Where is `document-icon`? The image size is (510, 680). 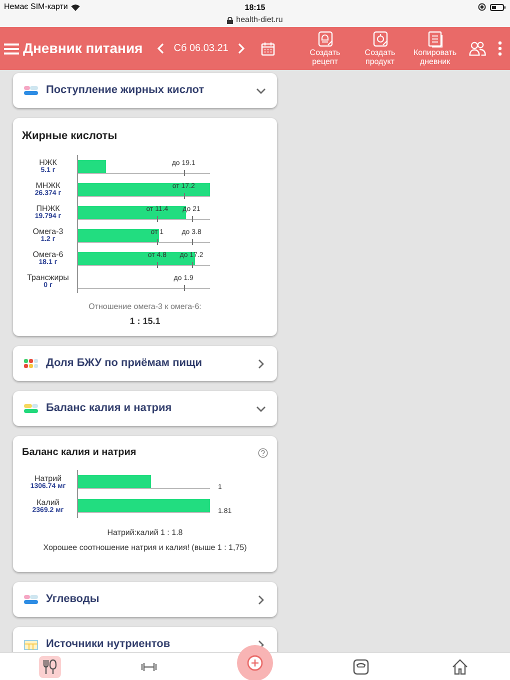 document-icon is located at coordinates (435, 39).